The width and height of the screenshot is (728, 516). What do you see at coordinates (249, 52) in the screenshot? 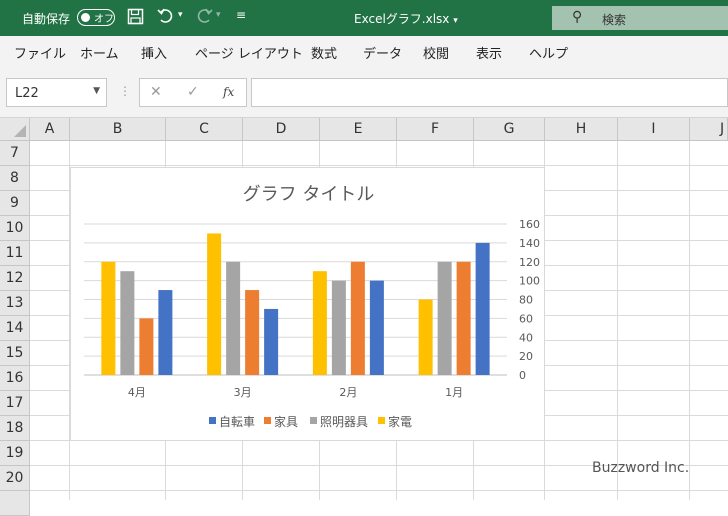
I see `tab-page-layout: ページ レイアウト` at bounding box center [249, 52].